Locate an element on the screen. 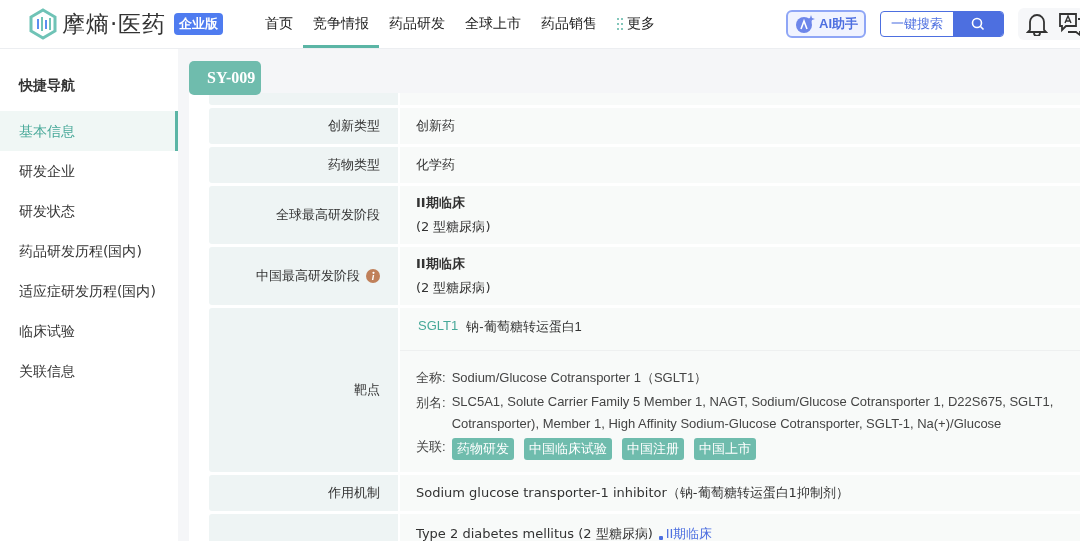 Image resolution: width=1080 pixels, height=541 pixels. field-value: 创新药 is located at coordinates (436, 126).